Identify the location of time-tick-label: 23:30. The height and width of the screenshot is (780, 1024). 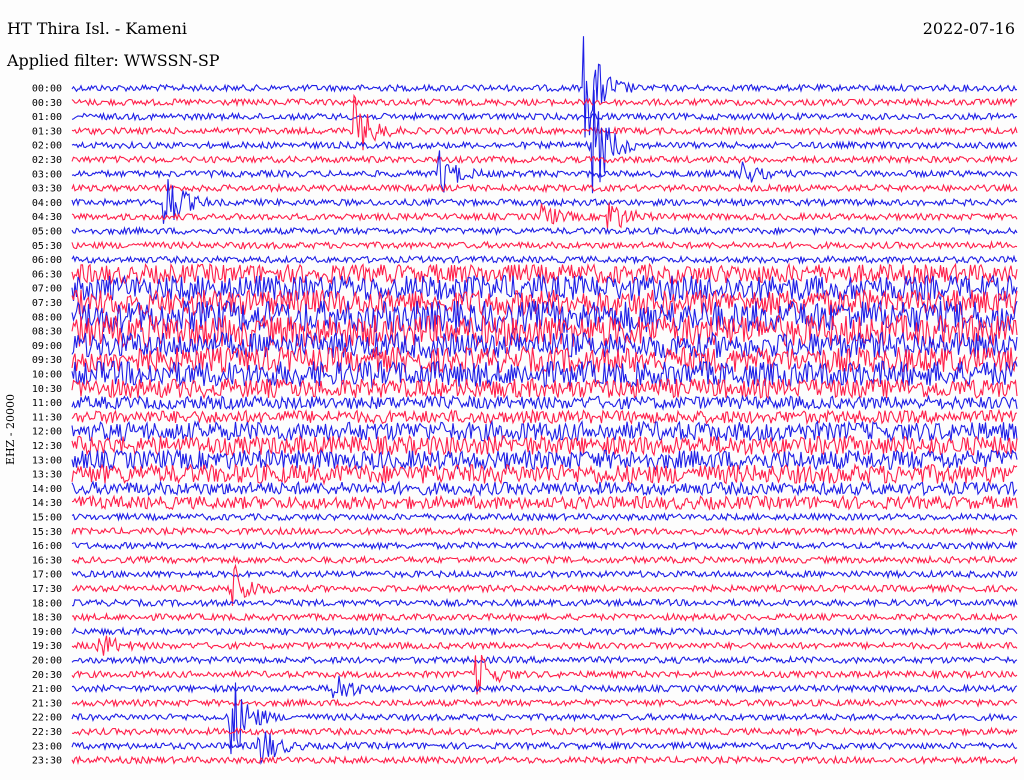
(47, 761).